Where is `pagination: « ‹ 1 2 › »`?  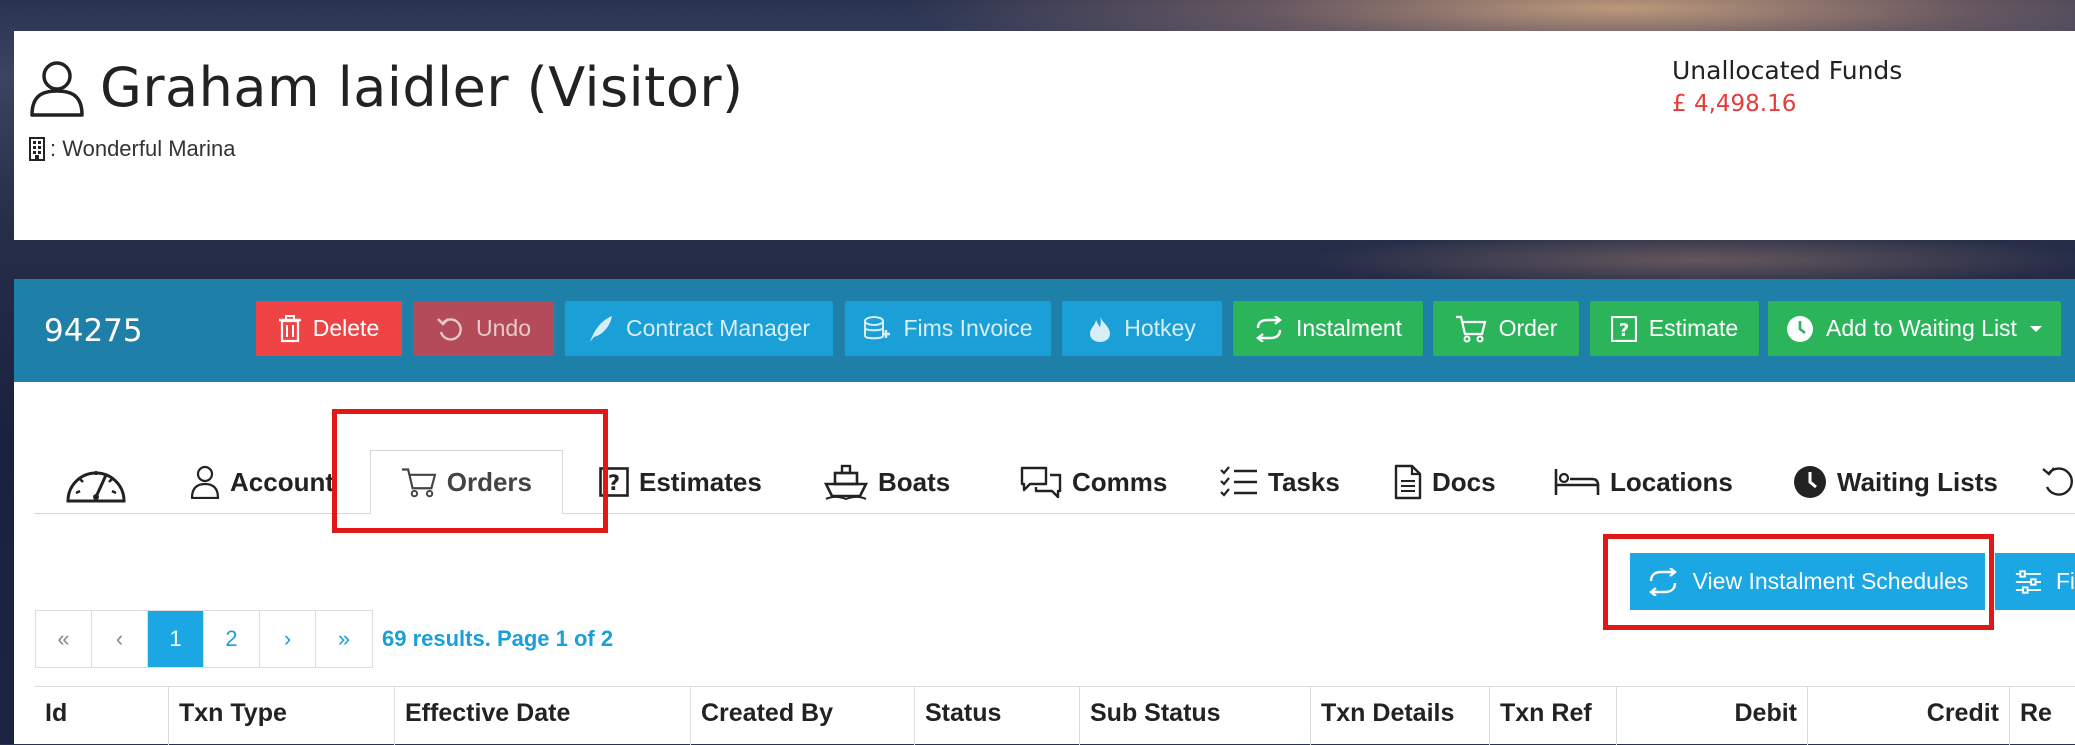
pagination: « ‹ 1 2 › » is located at coordinates (204, 639).